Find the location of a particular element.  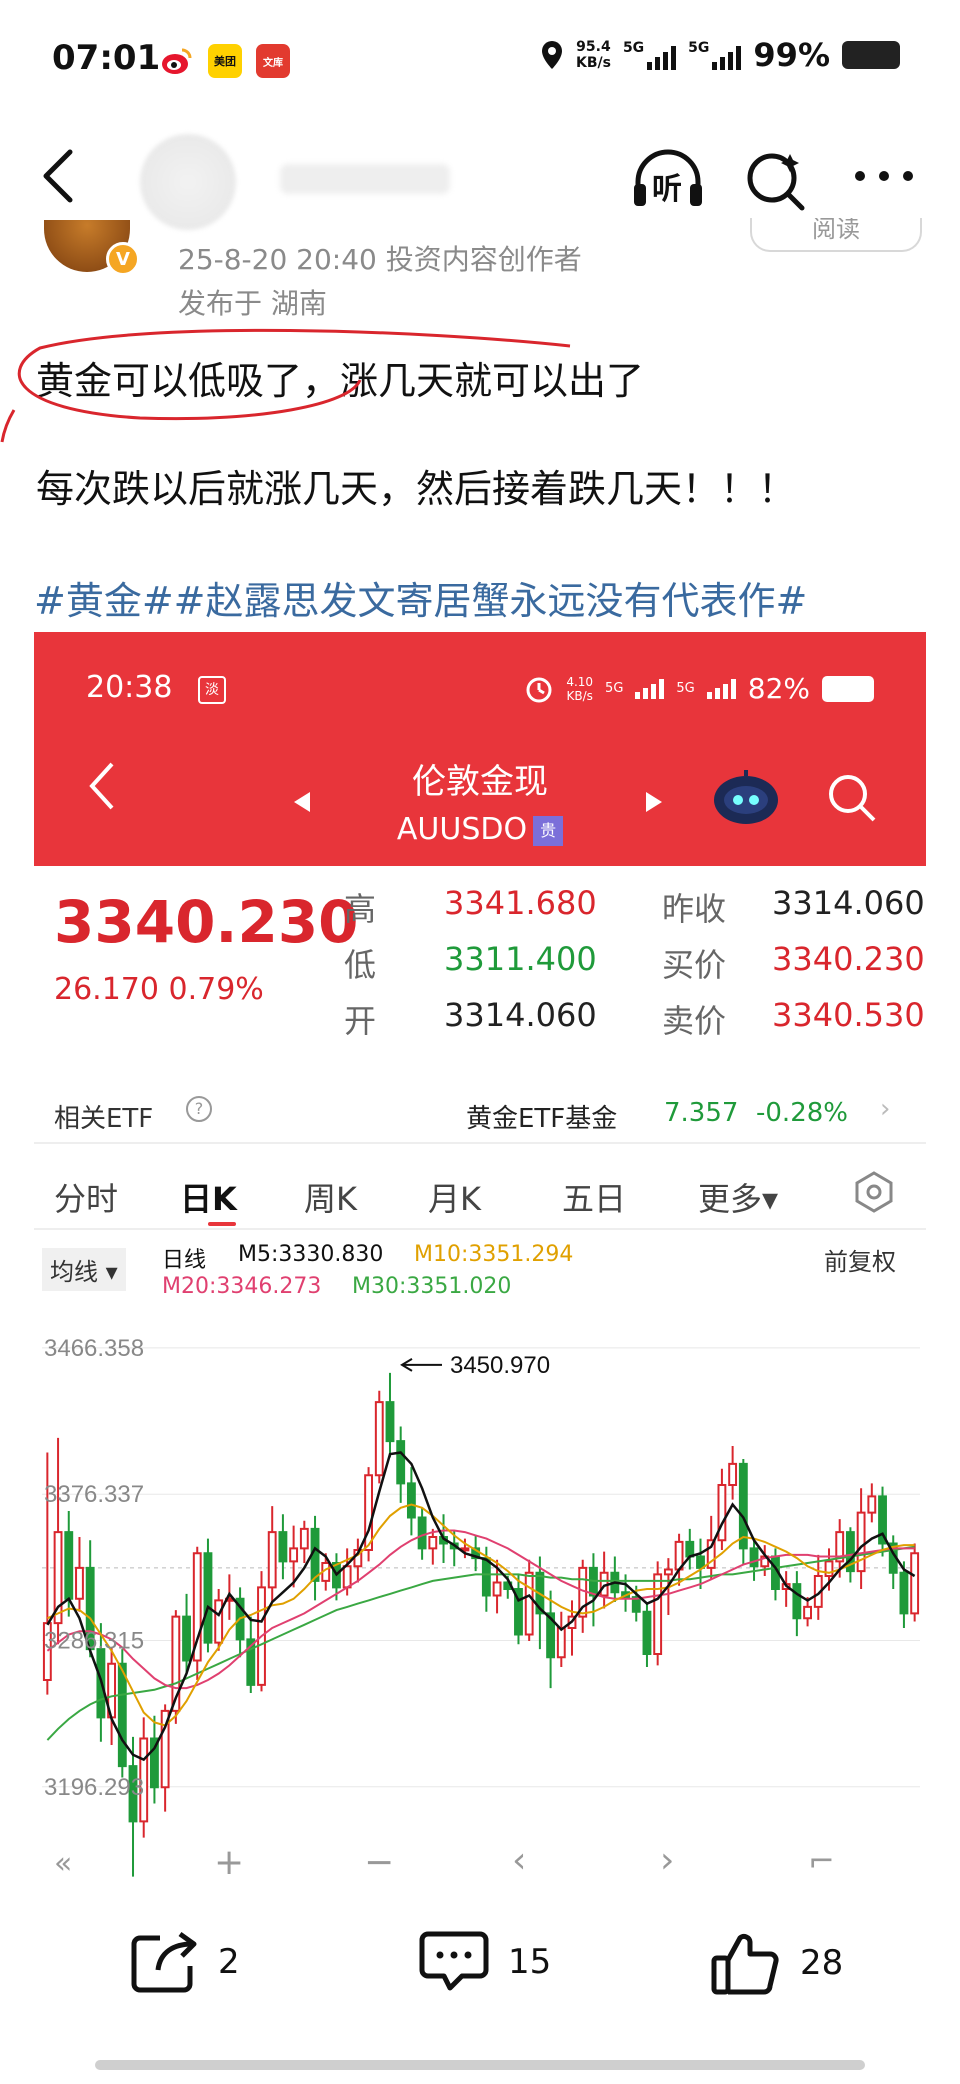

comment-button: 15 is located at coordinates (484, 1962).